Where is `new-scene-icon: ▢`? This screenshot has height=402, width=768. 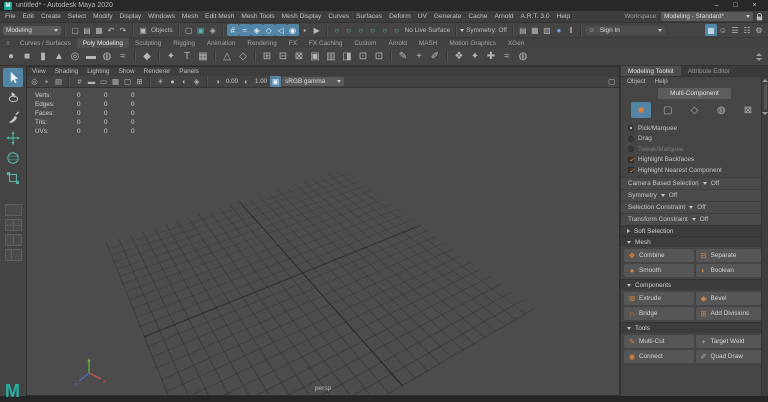
new-scene-icon: ▢ is located at coordinates (75, 30).